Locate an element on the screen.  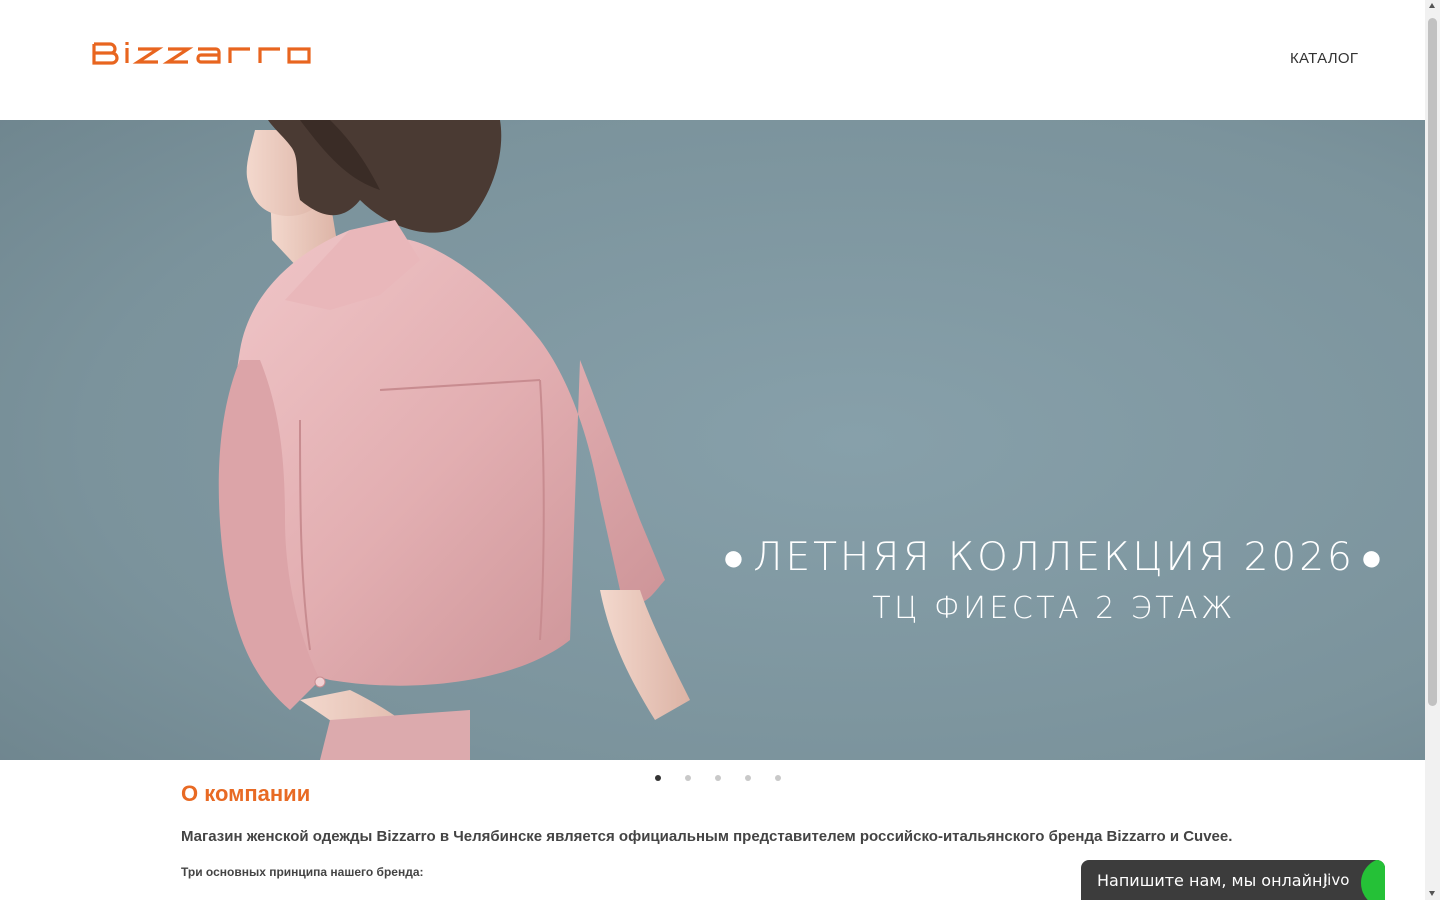
slider-pagination is located at coordinates (718, 778).